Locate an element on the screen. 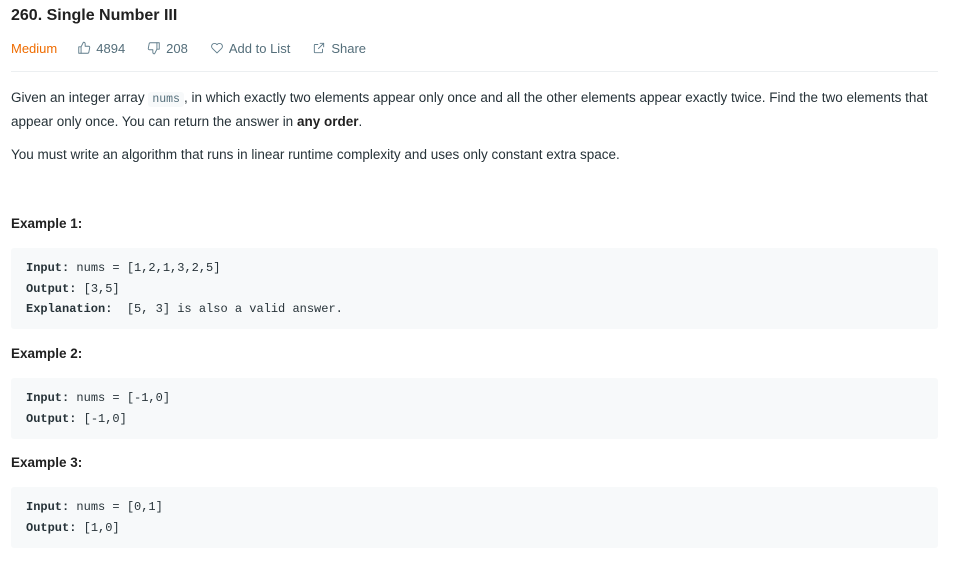 The height and width of the screenshot is (576, 956). dislike-count: 208 is located at coordinates (177, 48).